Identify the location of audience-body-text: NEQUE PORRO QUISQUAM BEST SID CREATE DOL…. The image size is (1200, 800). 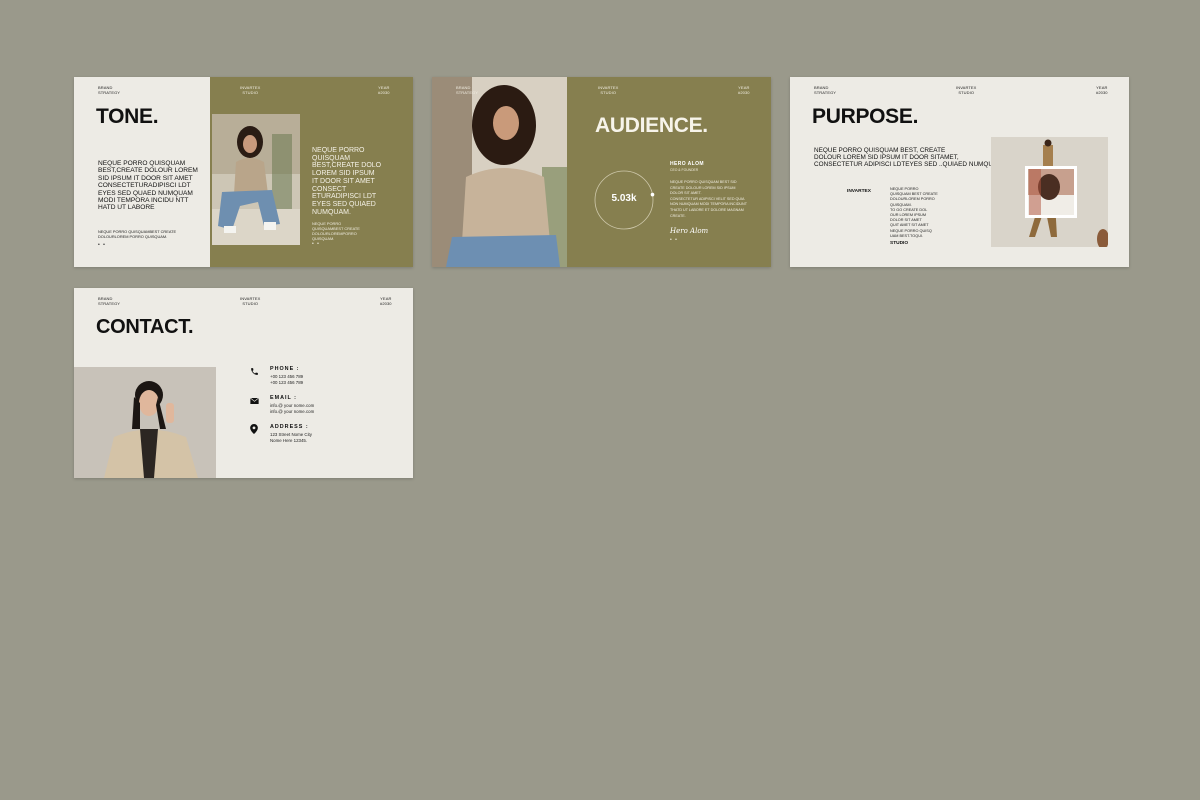
(708, 199).